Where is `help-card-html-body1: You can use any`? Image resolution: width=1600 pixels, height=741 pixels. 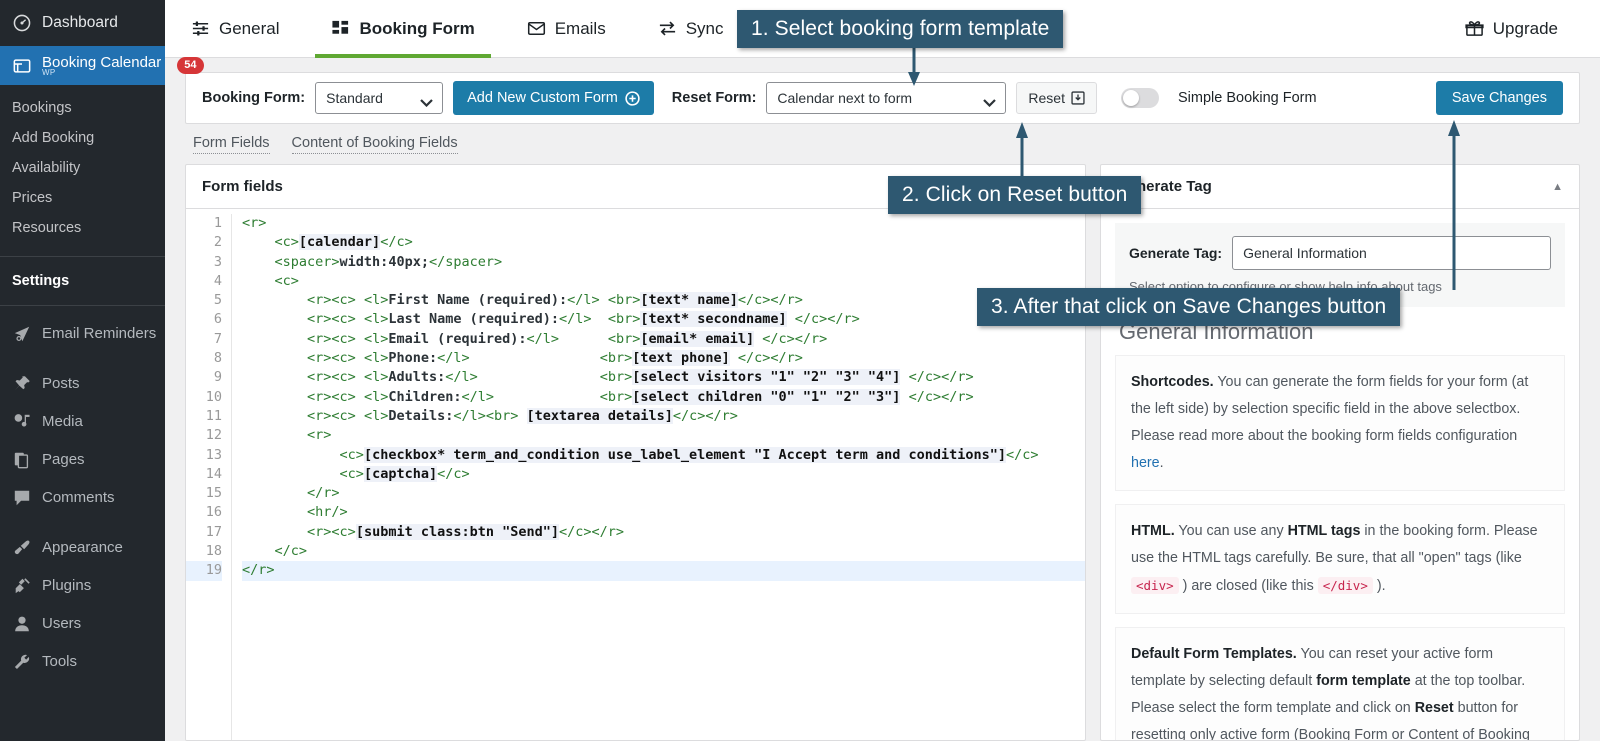
help-card-html-body1: You can use any is located at coordinates (1231, 531).